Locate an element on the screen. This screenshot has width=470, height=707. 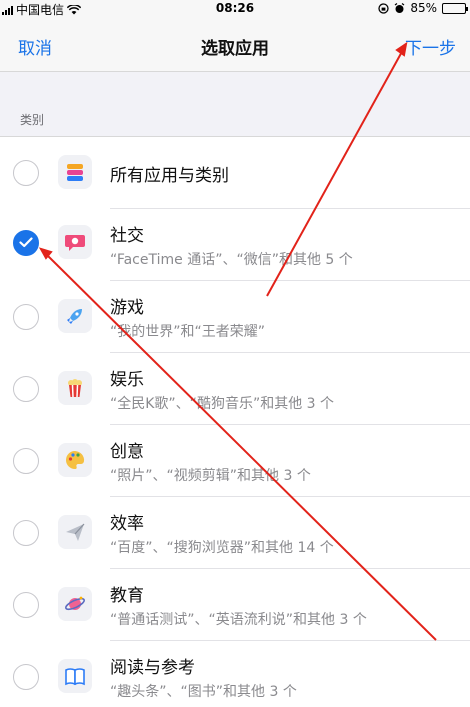
page-title: 选取应用 is located at coordinates (235, 49).